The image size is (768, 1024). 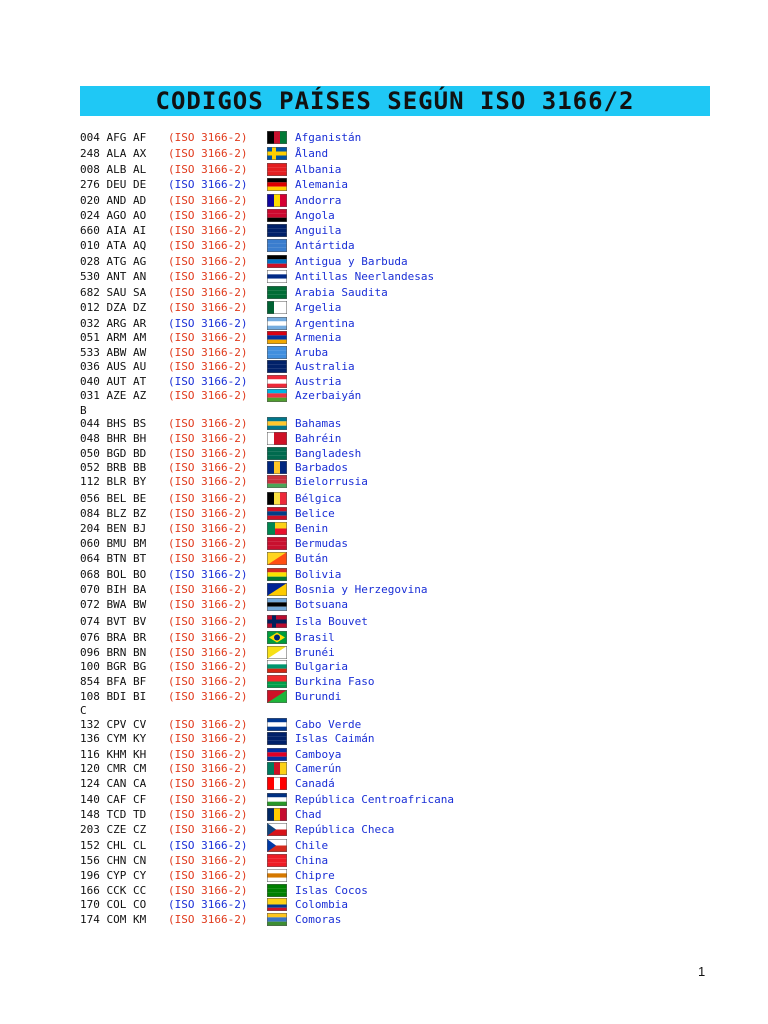 What do you see at coordinates (400, 890) in the screenshot?
I see `list-item: 166 CCK CC (ISO 3166-2) Islas Cocos` at bounding box center [400, 890].